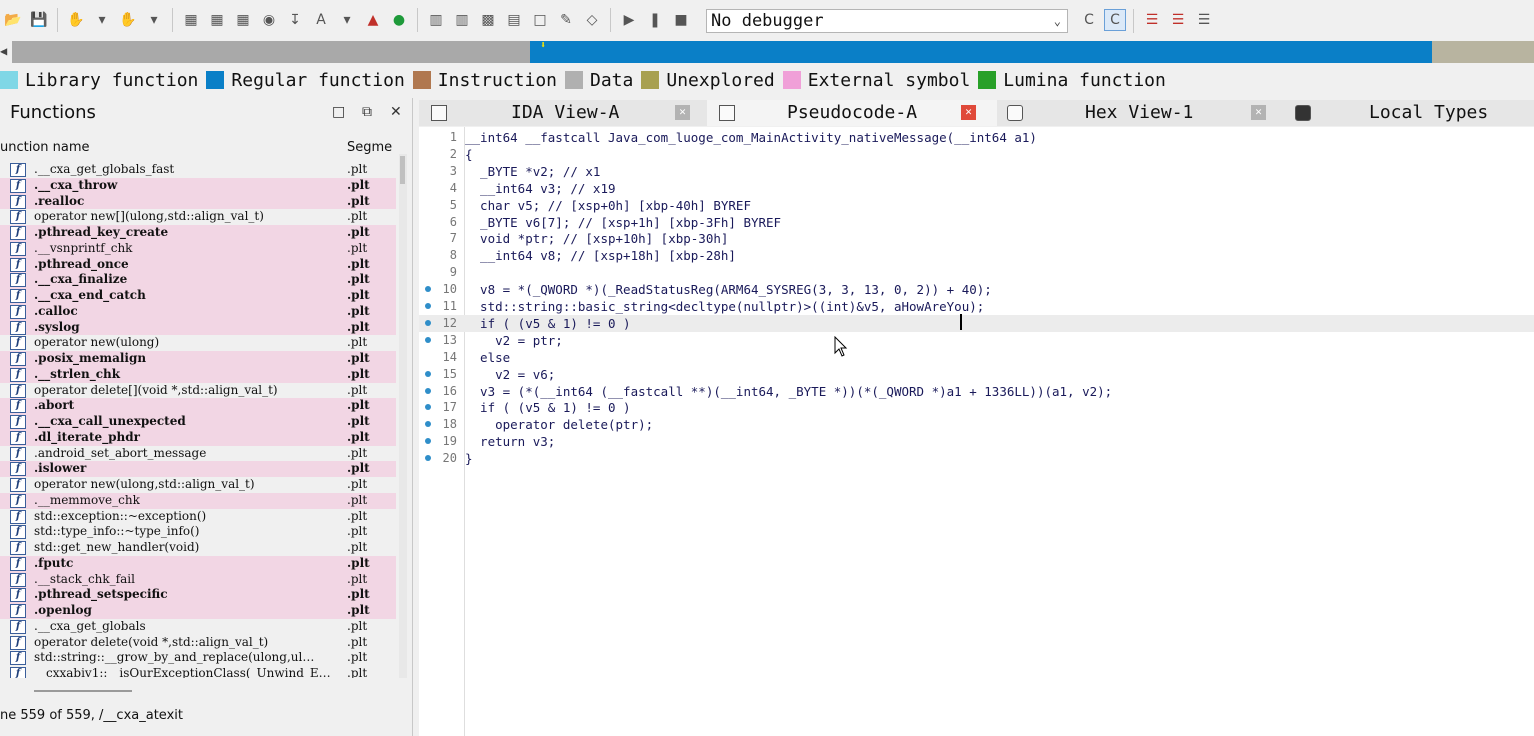 The height and width of the screenshot is (736, 1534). I want to click on function-row: f .android_set_abort_message .plt, so click(198, 454).